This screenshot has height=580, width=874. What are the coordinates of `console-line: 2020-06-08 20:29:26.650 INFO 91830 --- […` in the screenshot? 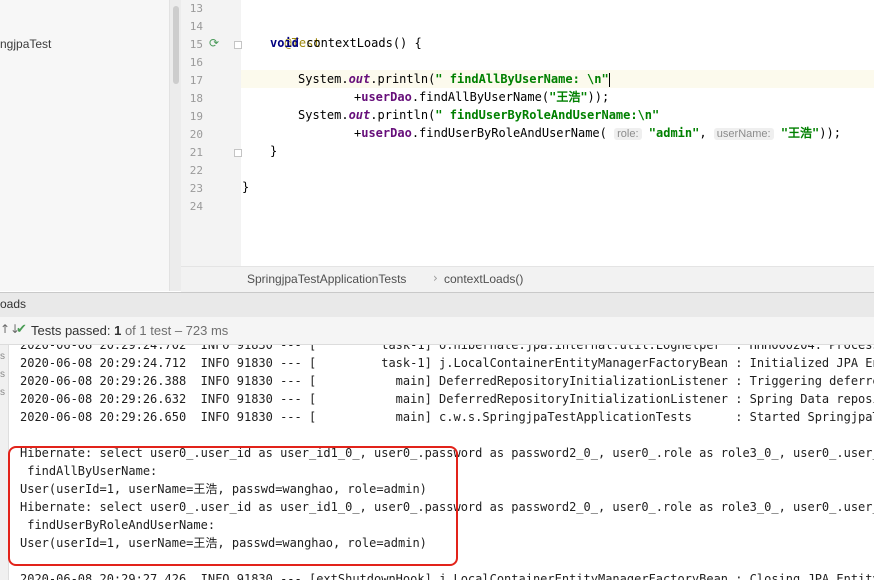 It's located at (447, 417).